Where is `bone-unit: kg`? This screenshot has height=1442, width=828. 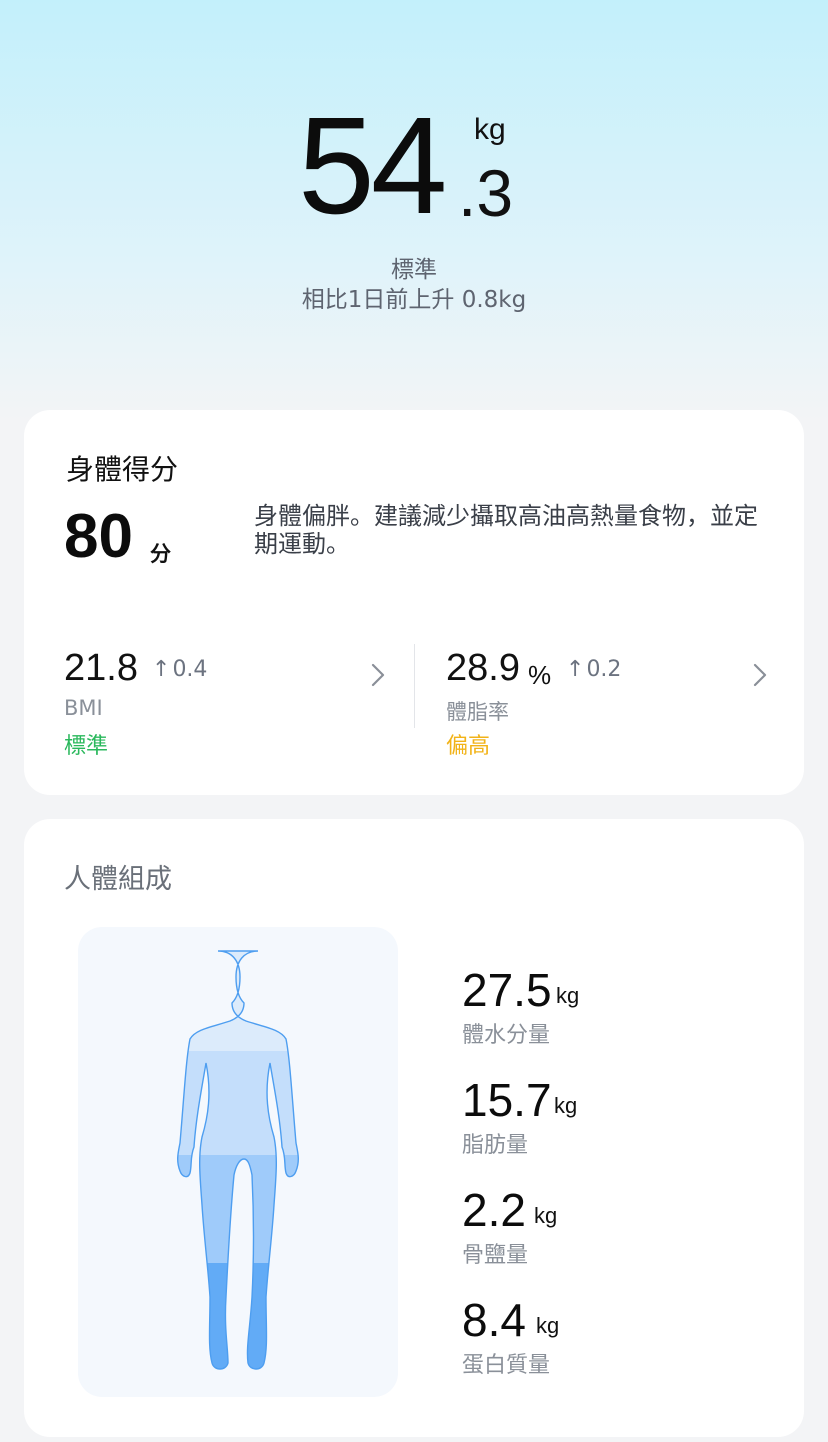
bone-unit: kg is located at coordinates (546, 1215).